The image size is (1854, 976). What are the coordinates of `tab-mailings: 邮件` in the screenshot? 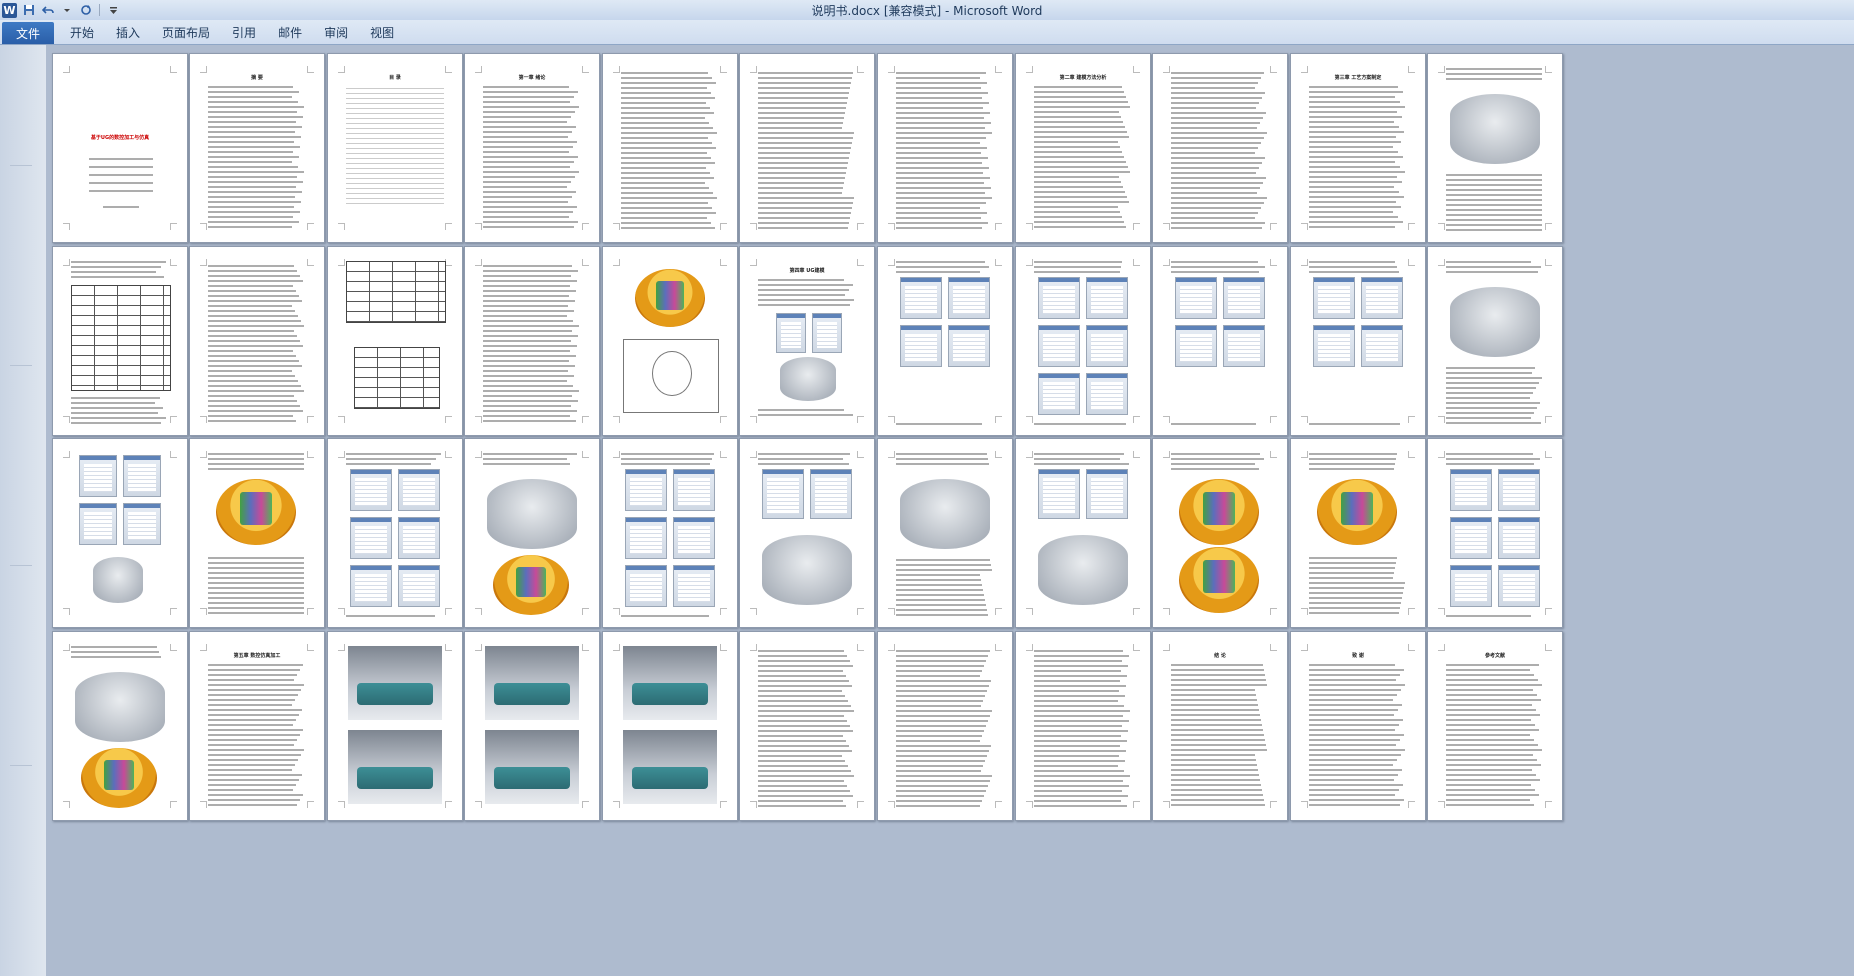 It's located at (290, 32).